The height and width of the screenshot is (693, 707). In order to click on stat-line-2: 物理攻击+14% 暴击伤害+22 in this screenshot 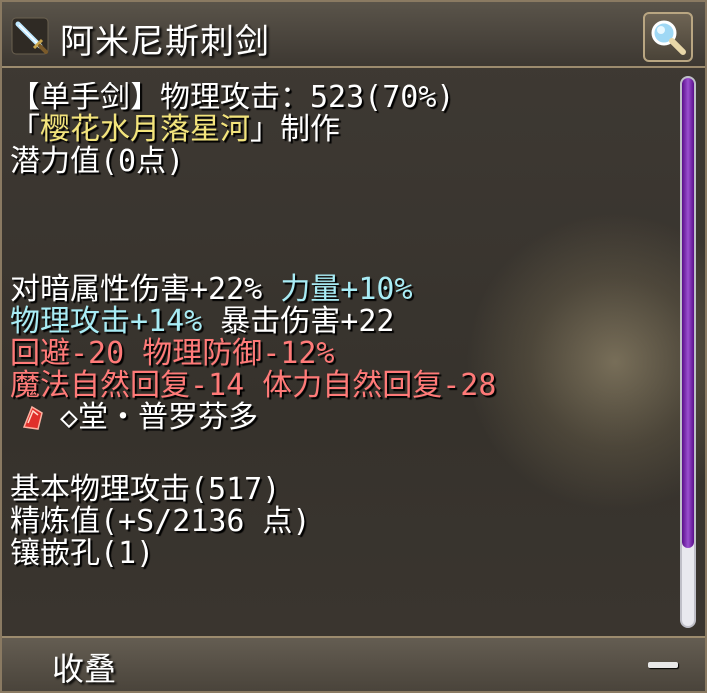, I will do `click(340, 322)`.